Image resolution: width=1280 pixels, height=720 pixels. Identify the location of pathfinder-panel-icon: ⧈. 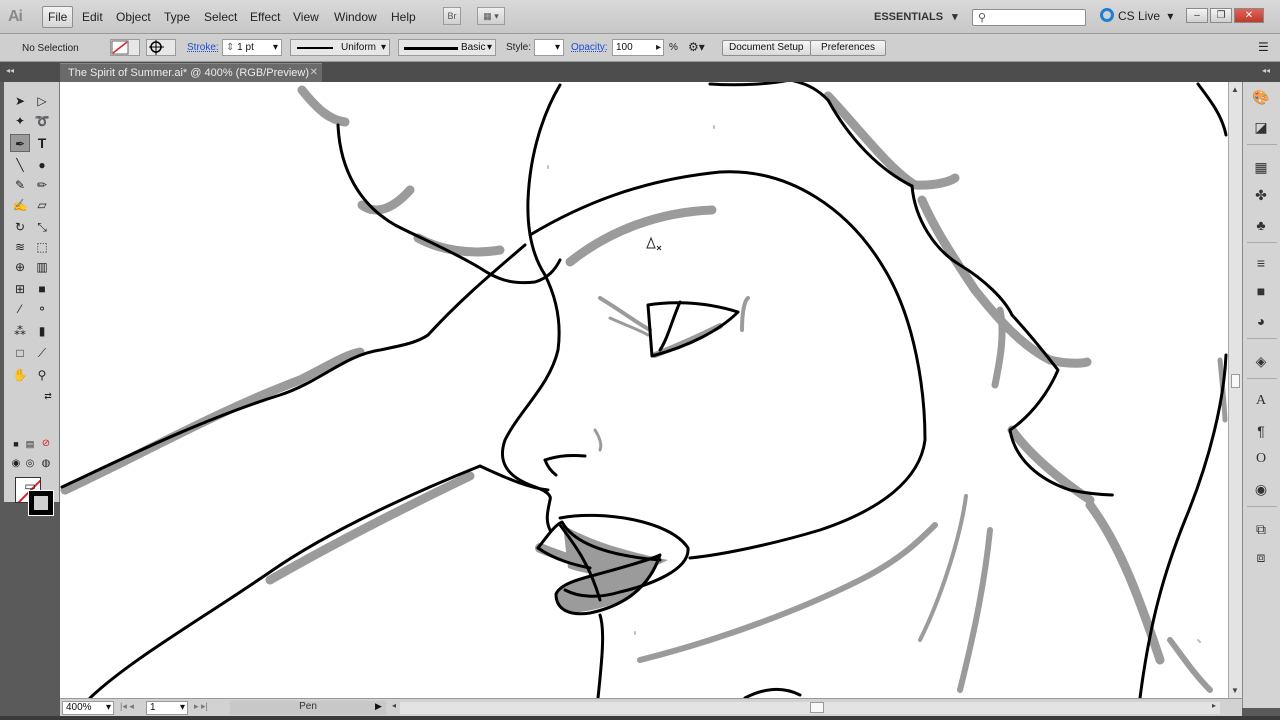
(1261, 557).